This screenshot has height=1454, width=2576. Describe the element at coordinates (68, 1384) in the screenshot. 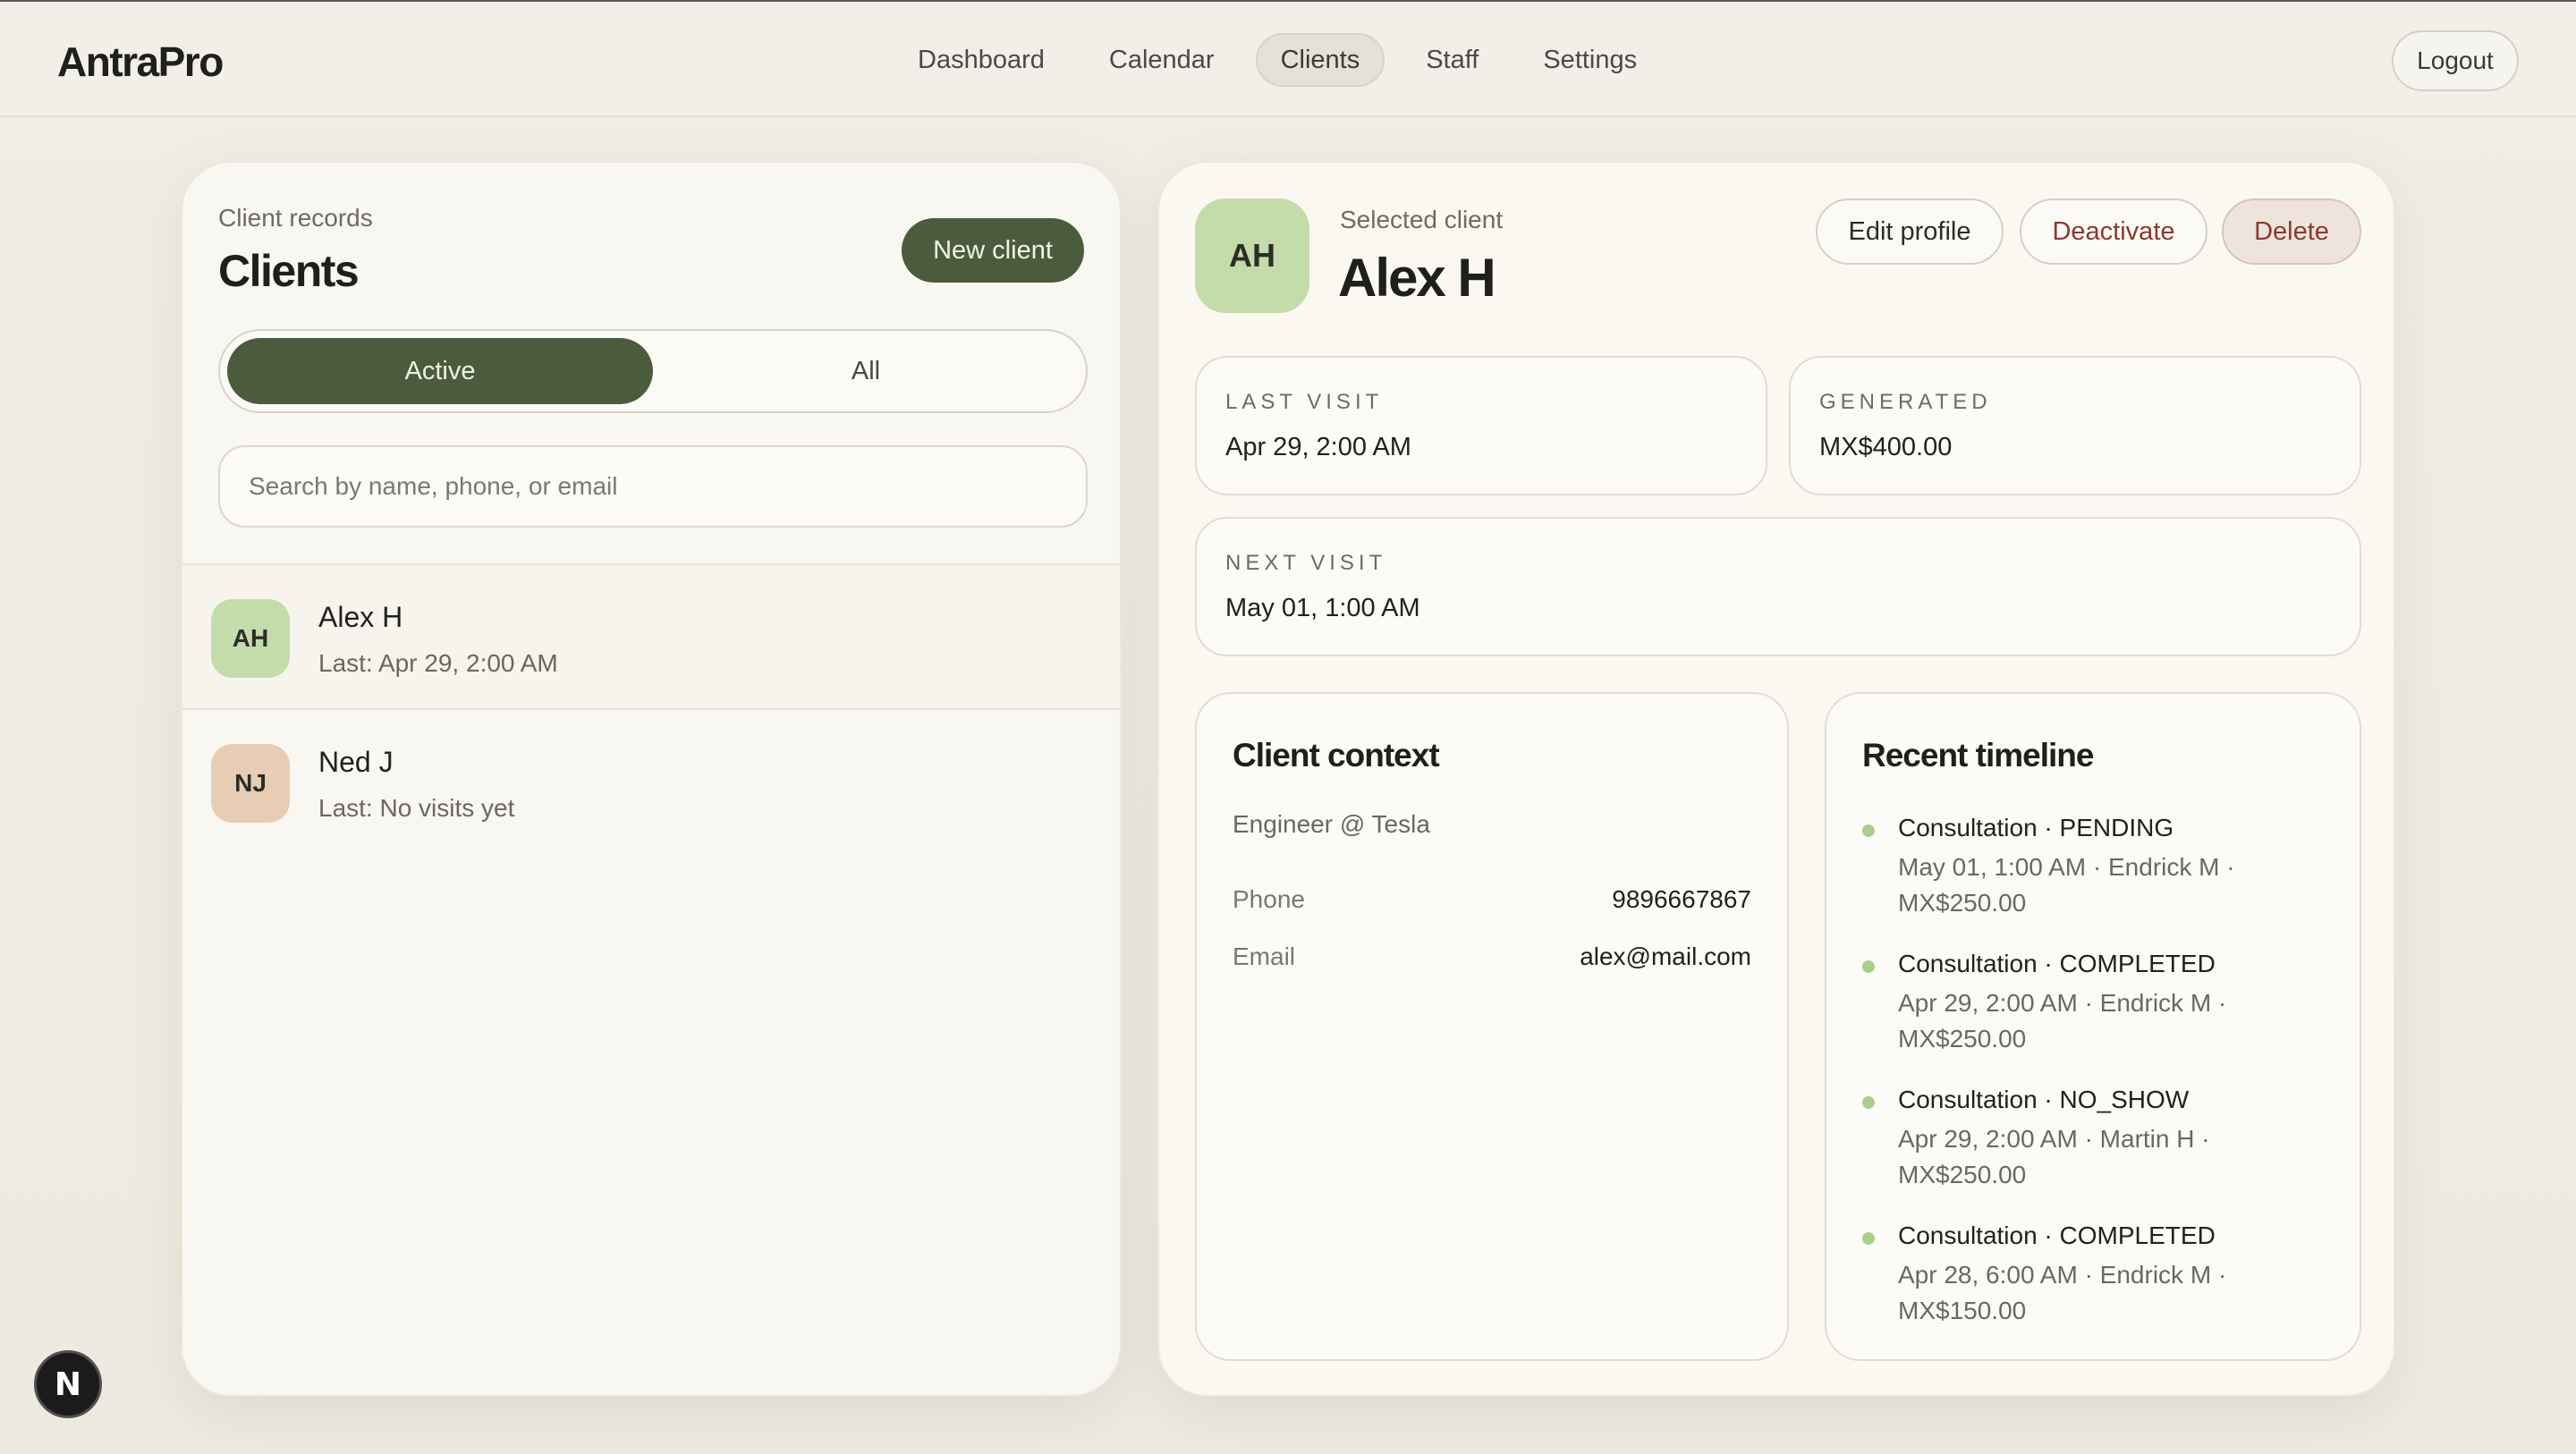

I see `dev-tools-badge-icon: N` at that location.